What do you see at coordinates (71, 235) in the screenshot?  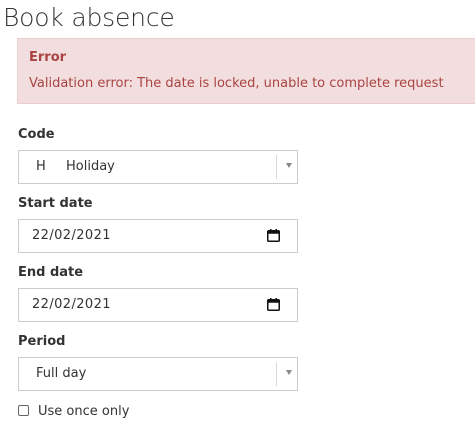 I see `start-date-value: 22/02/2021` at bounding box center [71, 235].